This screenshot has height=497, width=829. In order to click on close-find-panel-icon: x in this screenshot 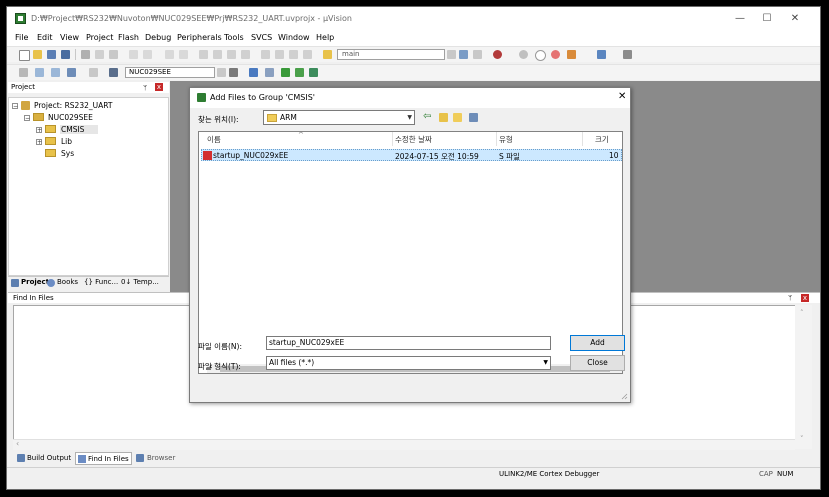, I will do `click(805, 298)`.